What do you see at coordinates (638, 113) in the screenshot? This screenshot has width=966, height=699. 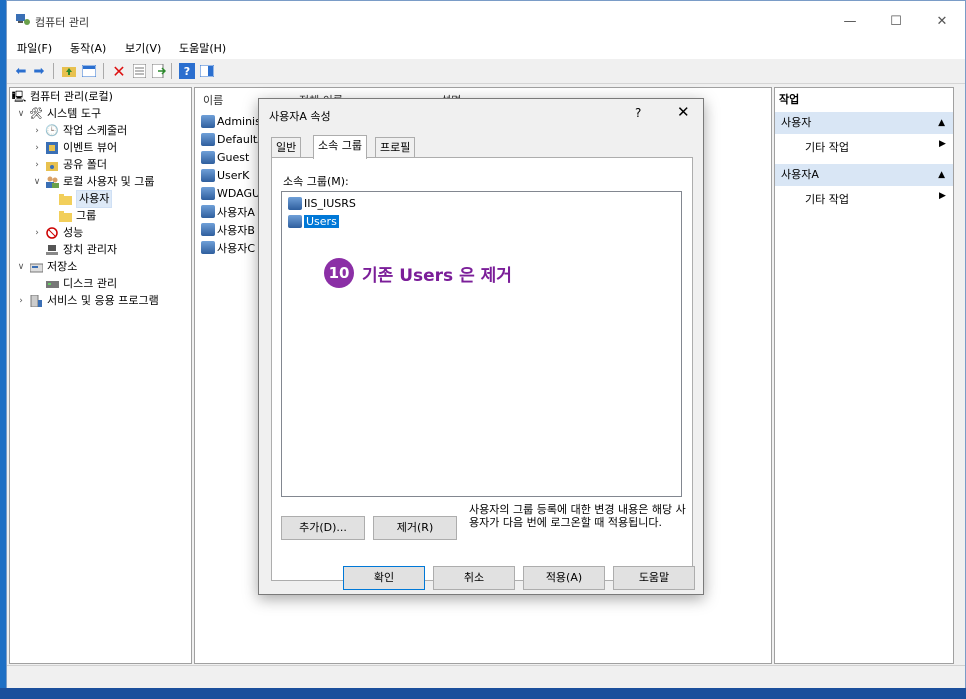 I see `dialog-help-button: ?` at bounding box center [638, 113].